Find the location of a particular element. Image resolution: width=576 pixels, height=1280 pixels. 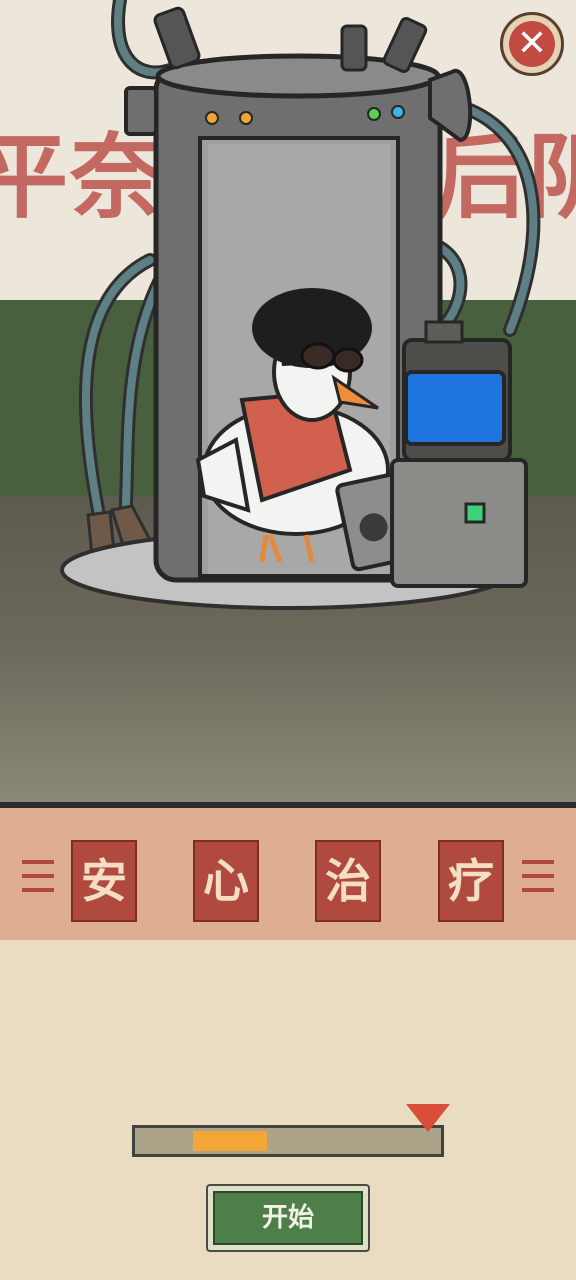

close-button: ✕ is located at coordinates (532, 44).